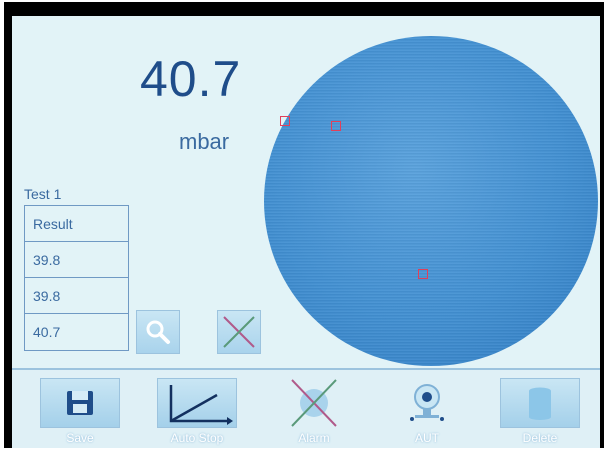 This screenshot has width=608, height=451. I want to click on save-label: Save, so click(80, 438).